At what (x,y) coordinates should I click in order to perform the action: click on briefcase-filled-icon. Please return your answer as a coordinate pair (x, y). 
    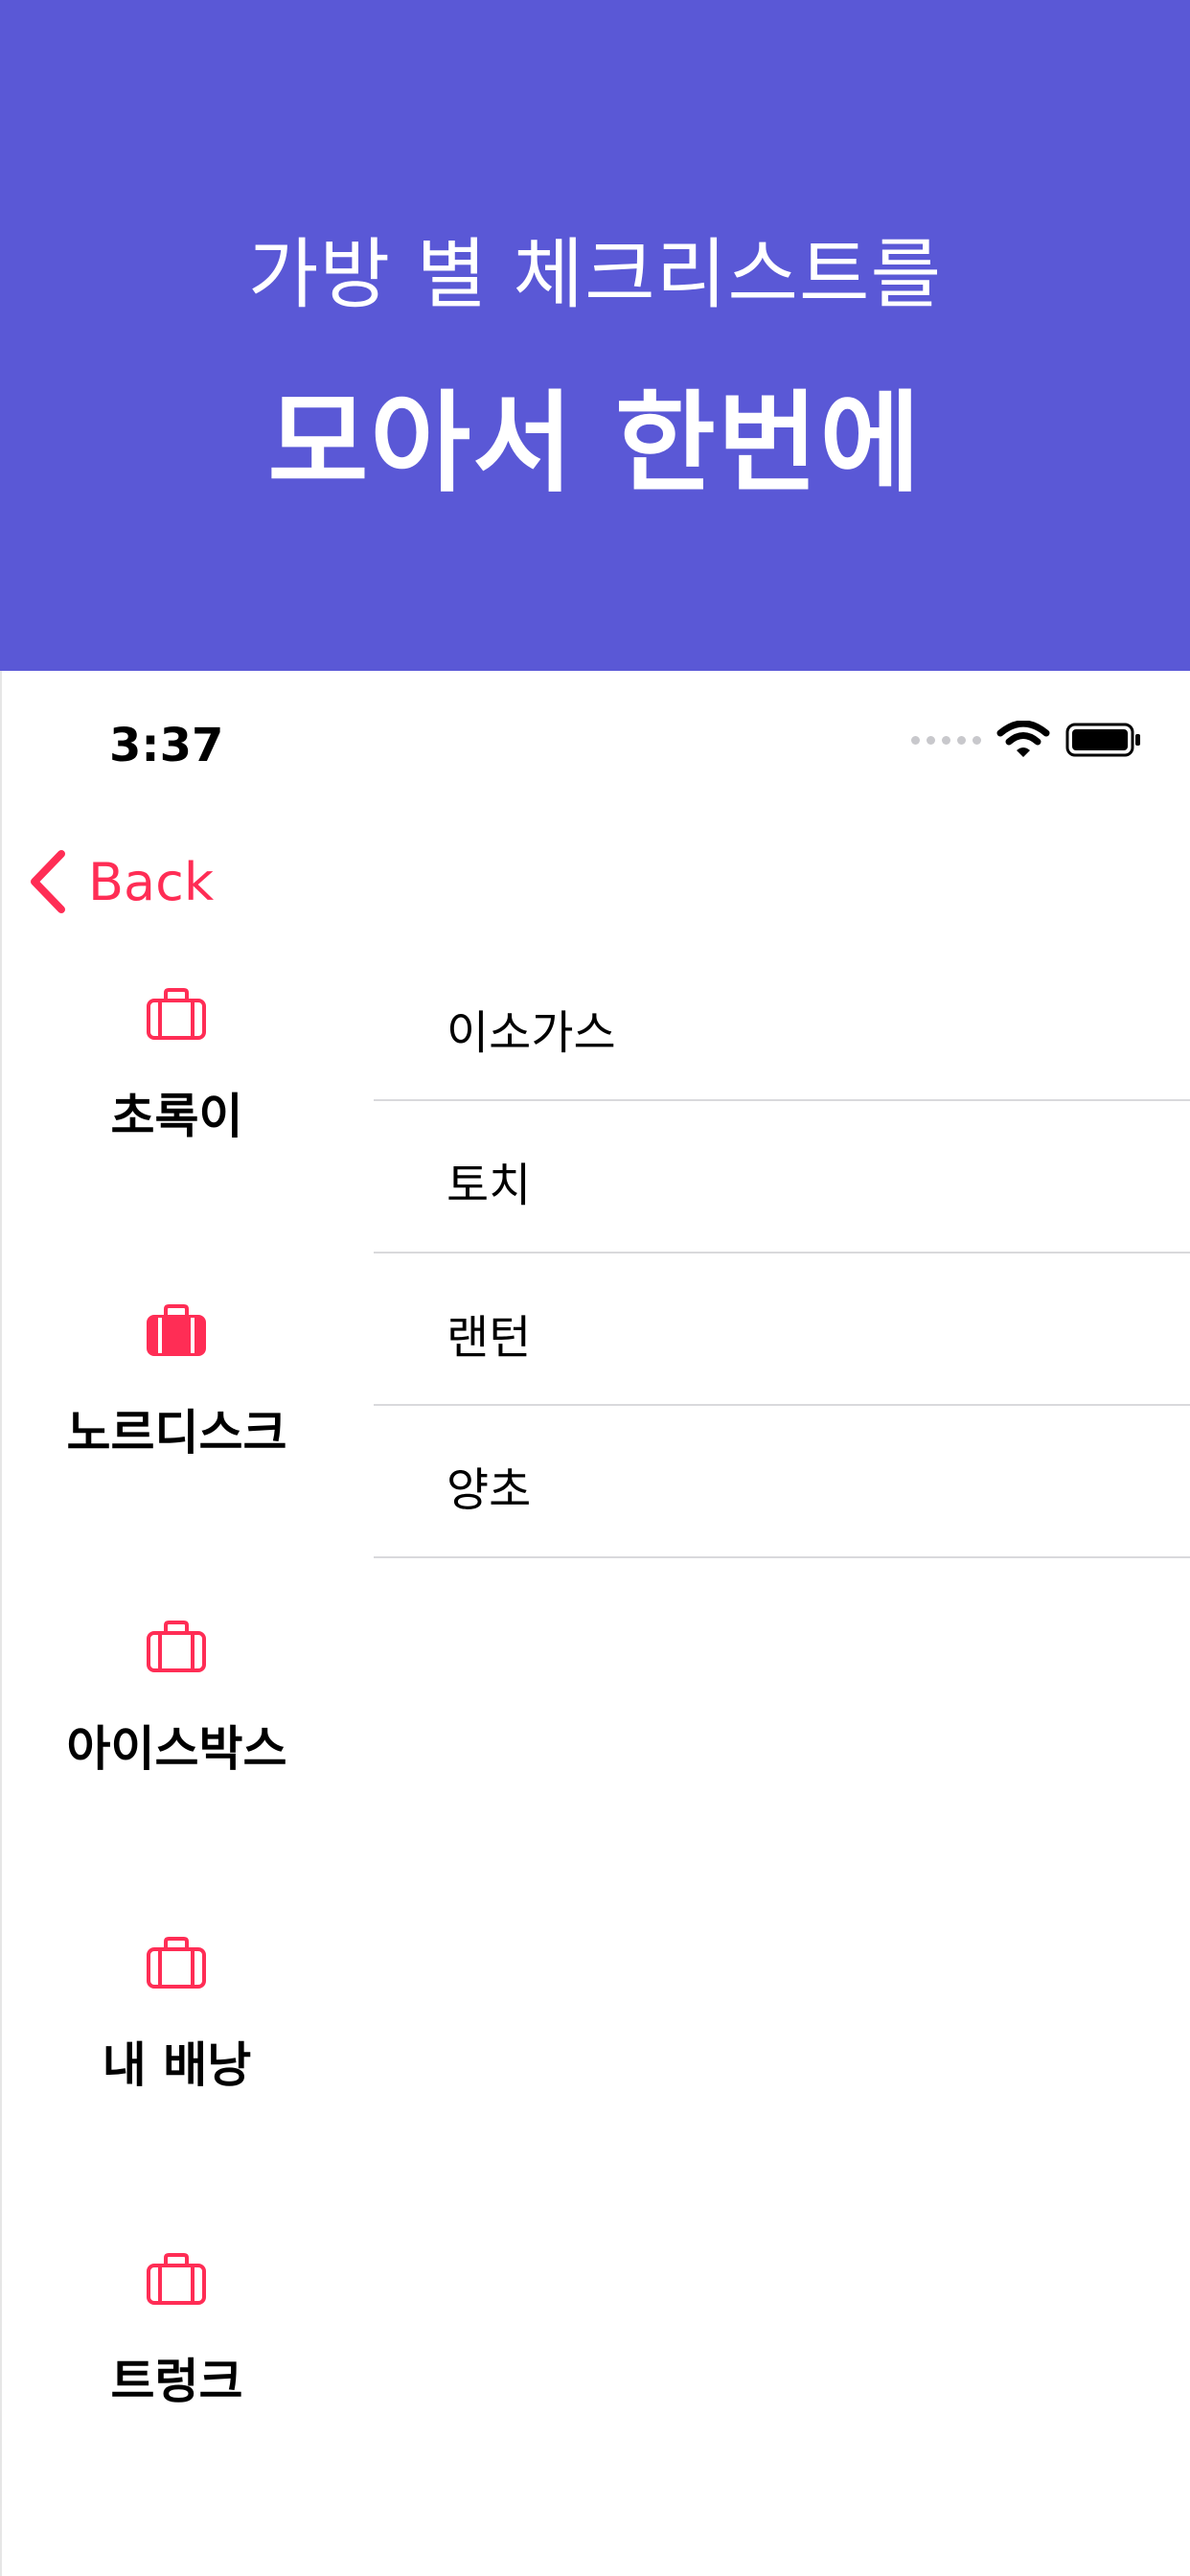
    Looking at the image, I should click on (177, 1330).